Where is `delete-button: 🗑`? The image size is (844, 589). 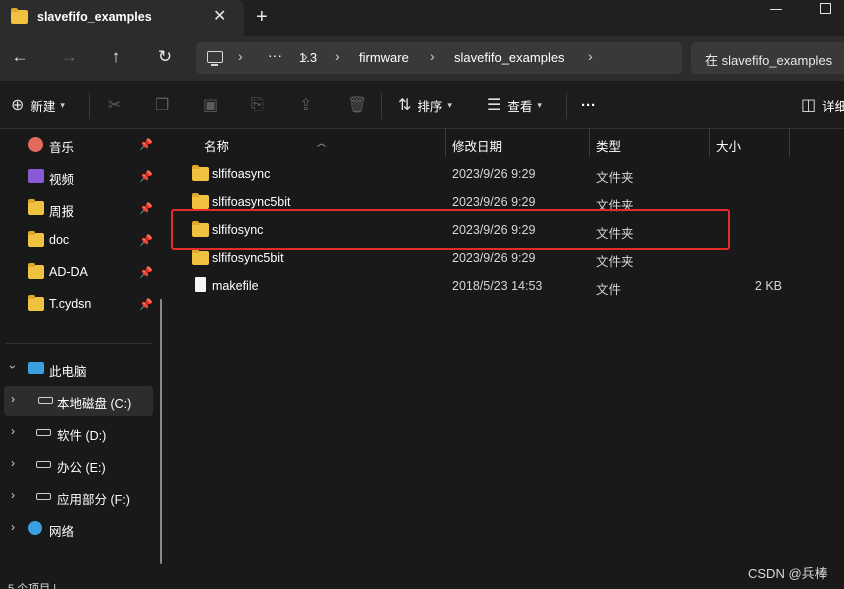
delete-button: 🗑 is located at coordinates (360, 105).